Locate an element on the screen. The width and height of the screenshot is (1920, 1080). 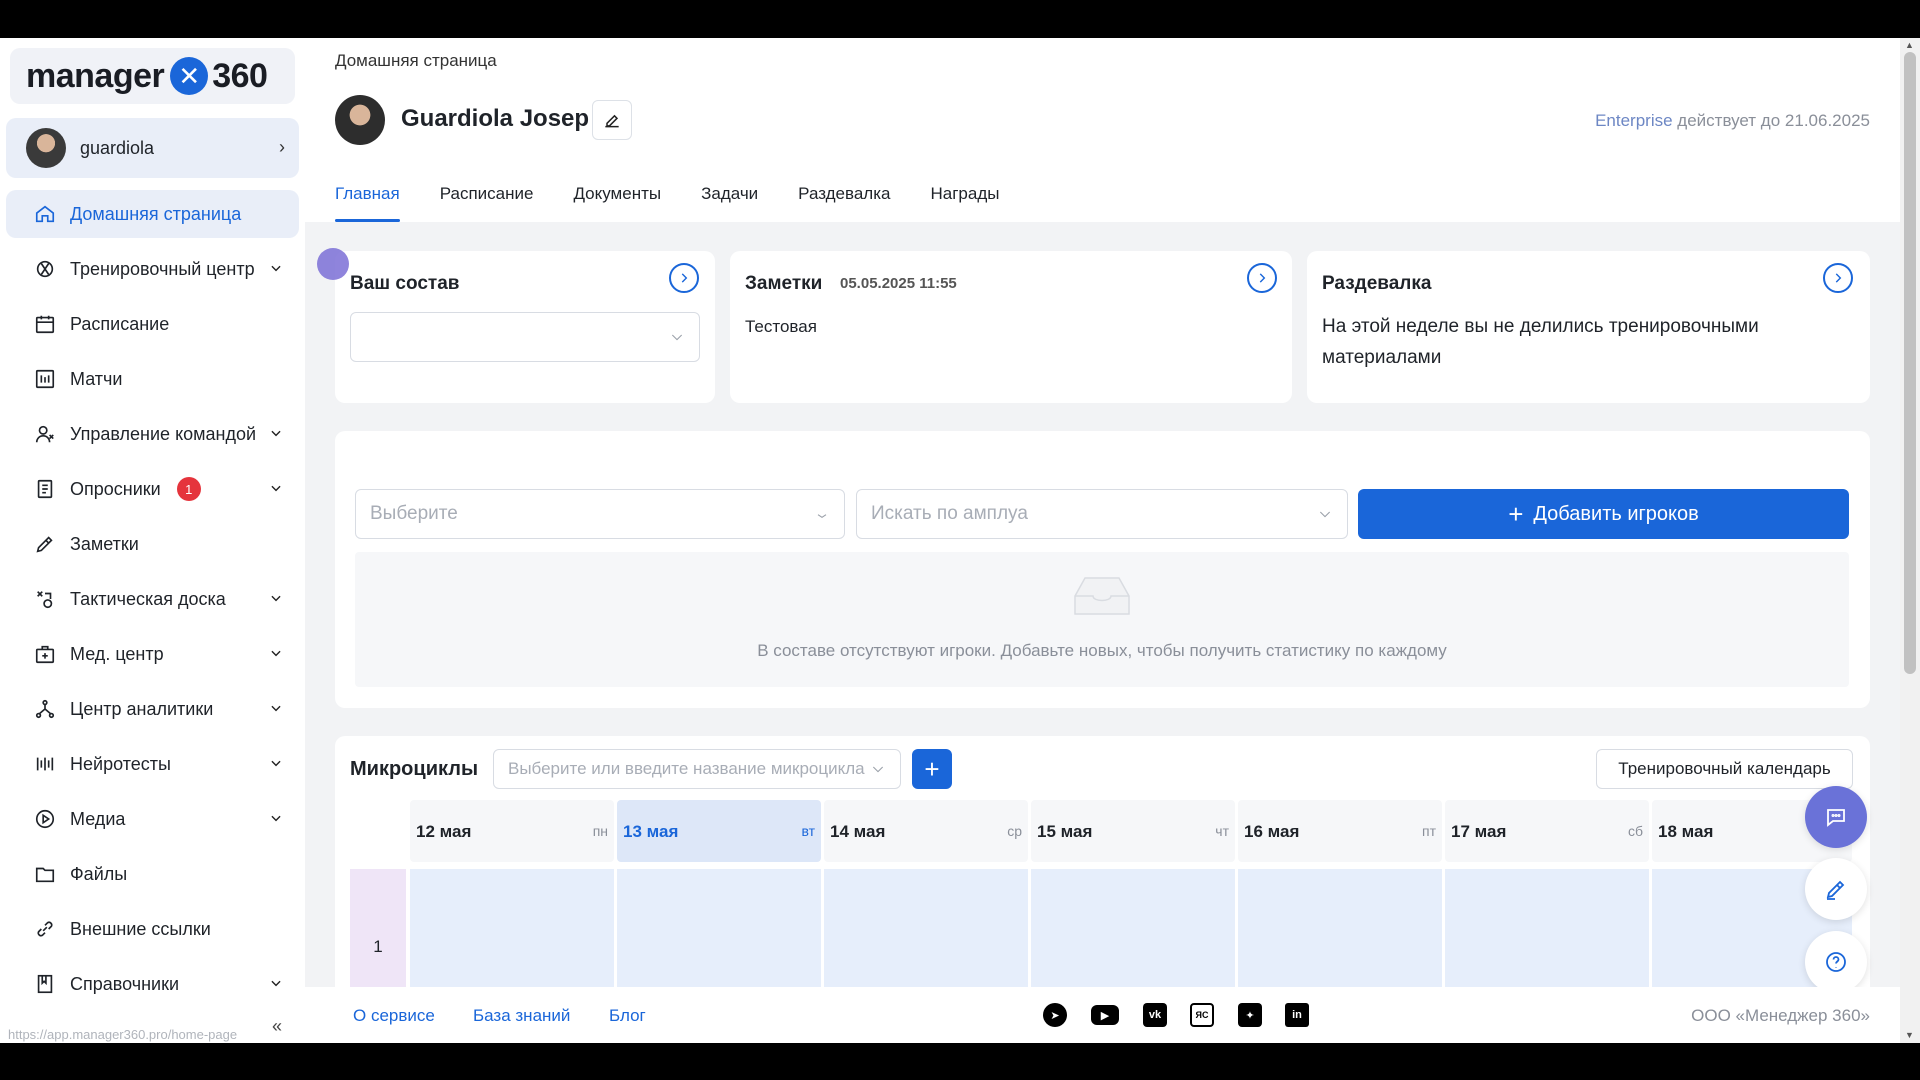
linkedin-icon: in is located at coordinates (1297, 1015).